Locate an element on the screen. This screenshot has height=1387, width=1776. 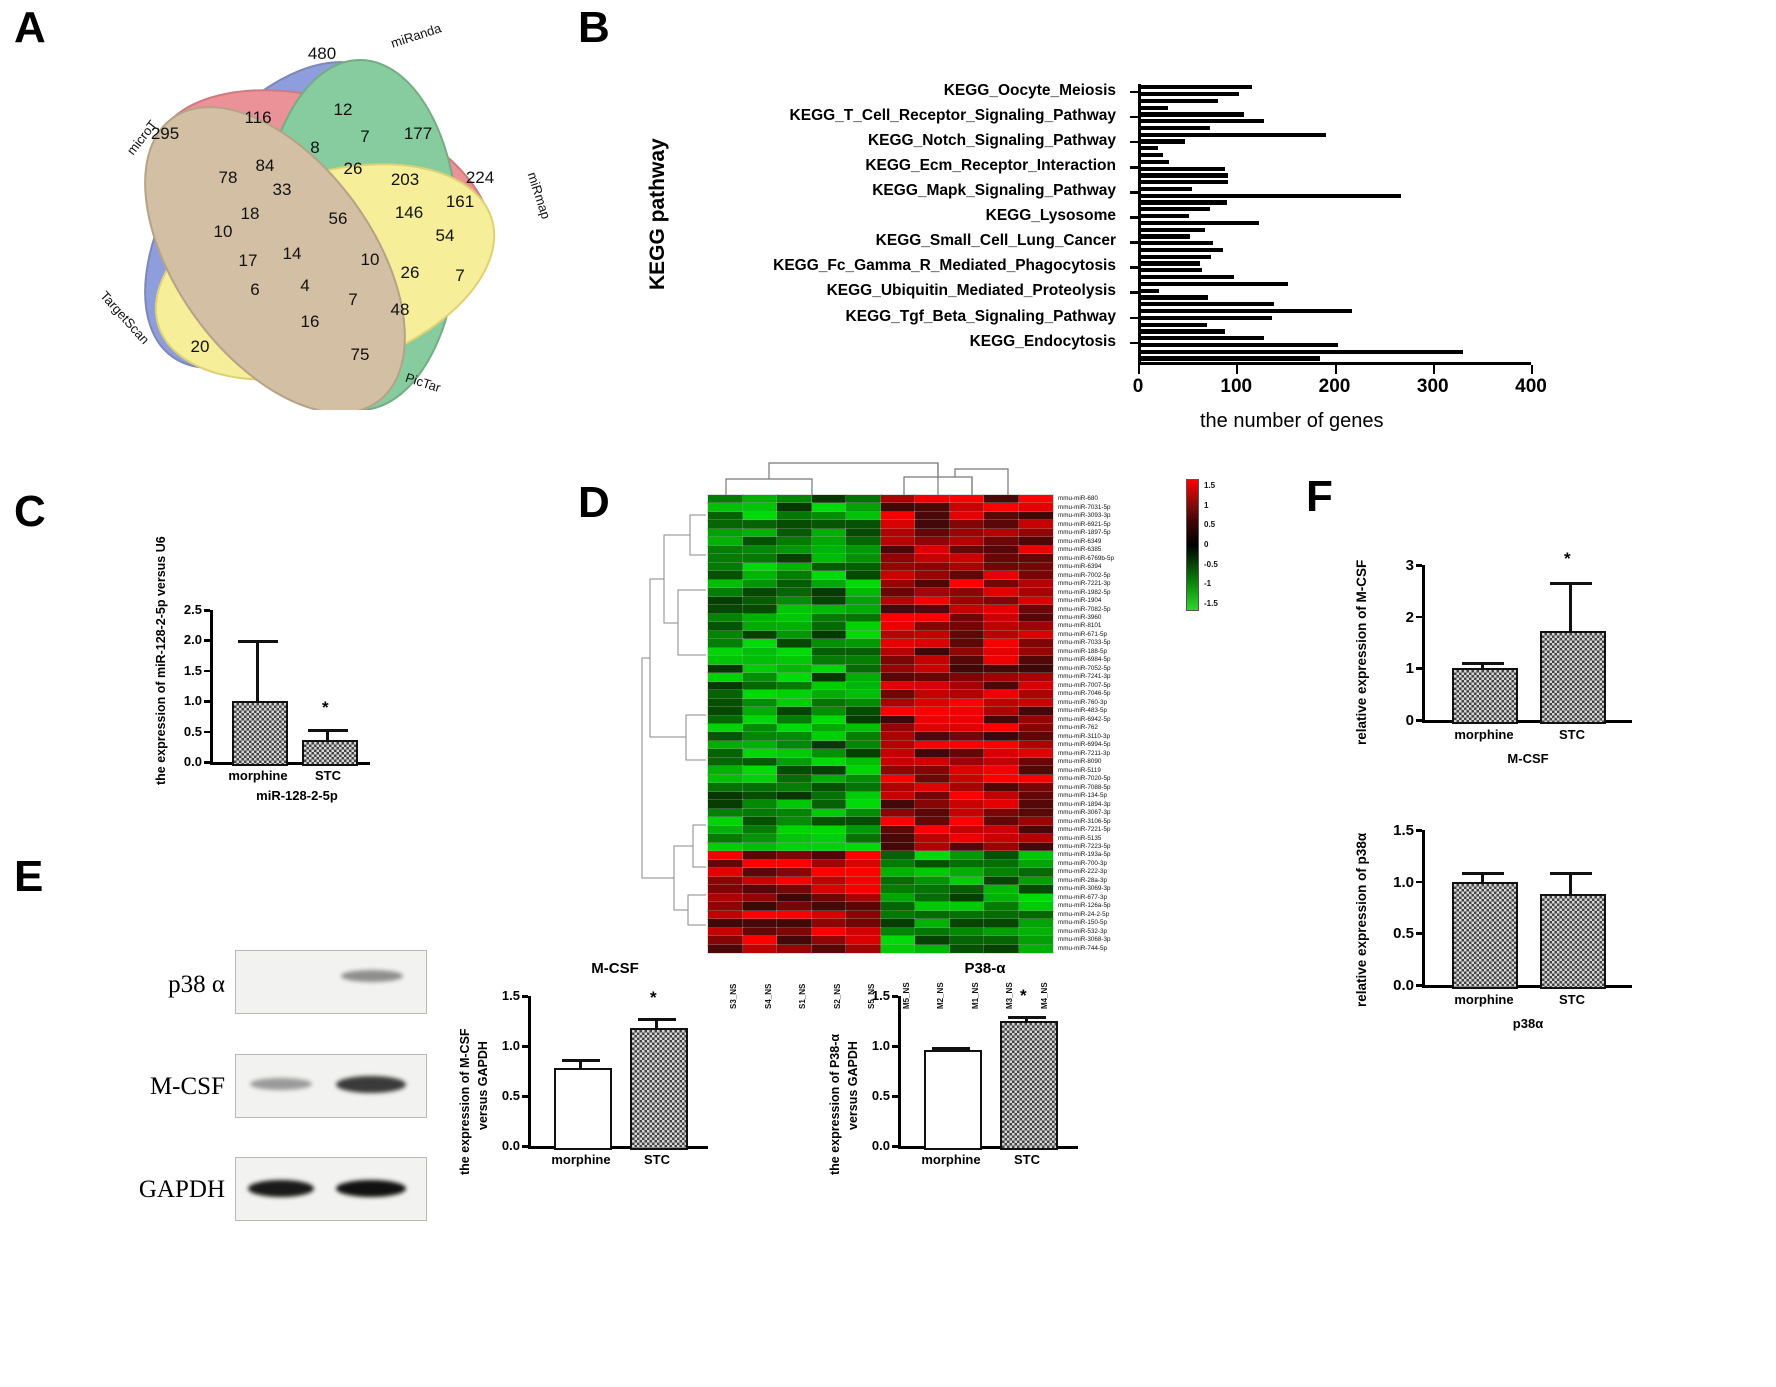
kegg-x-tick is located at coordinates (1139, 369).